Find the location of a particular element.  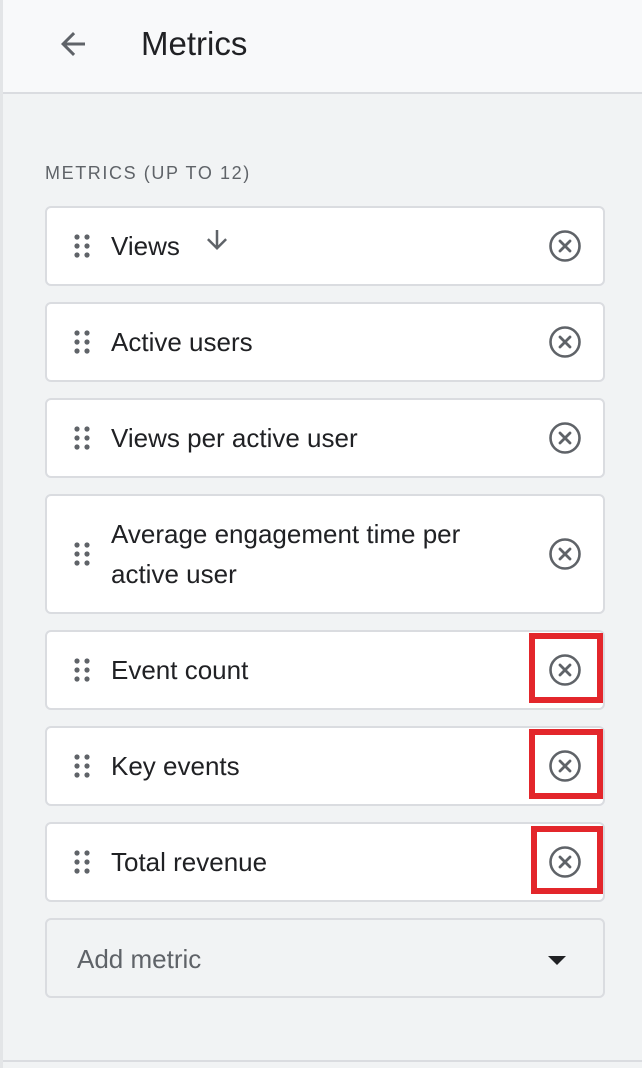

arrow-down-icon is located at coordinates (216, 239).